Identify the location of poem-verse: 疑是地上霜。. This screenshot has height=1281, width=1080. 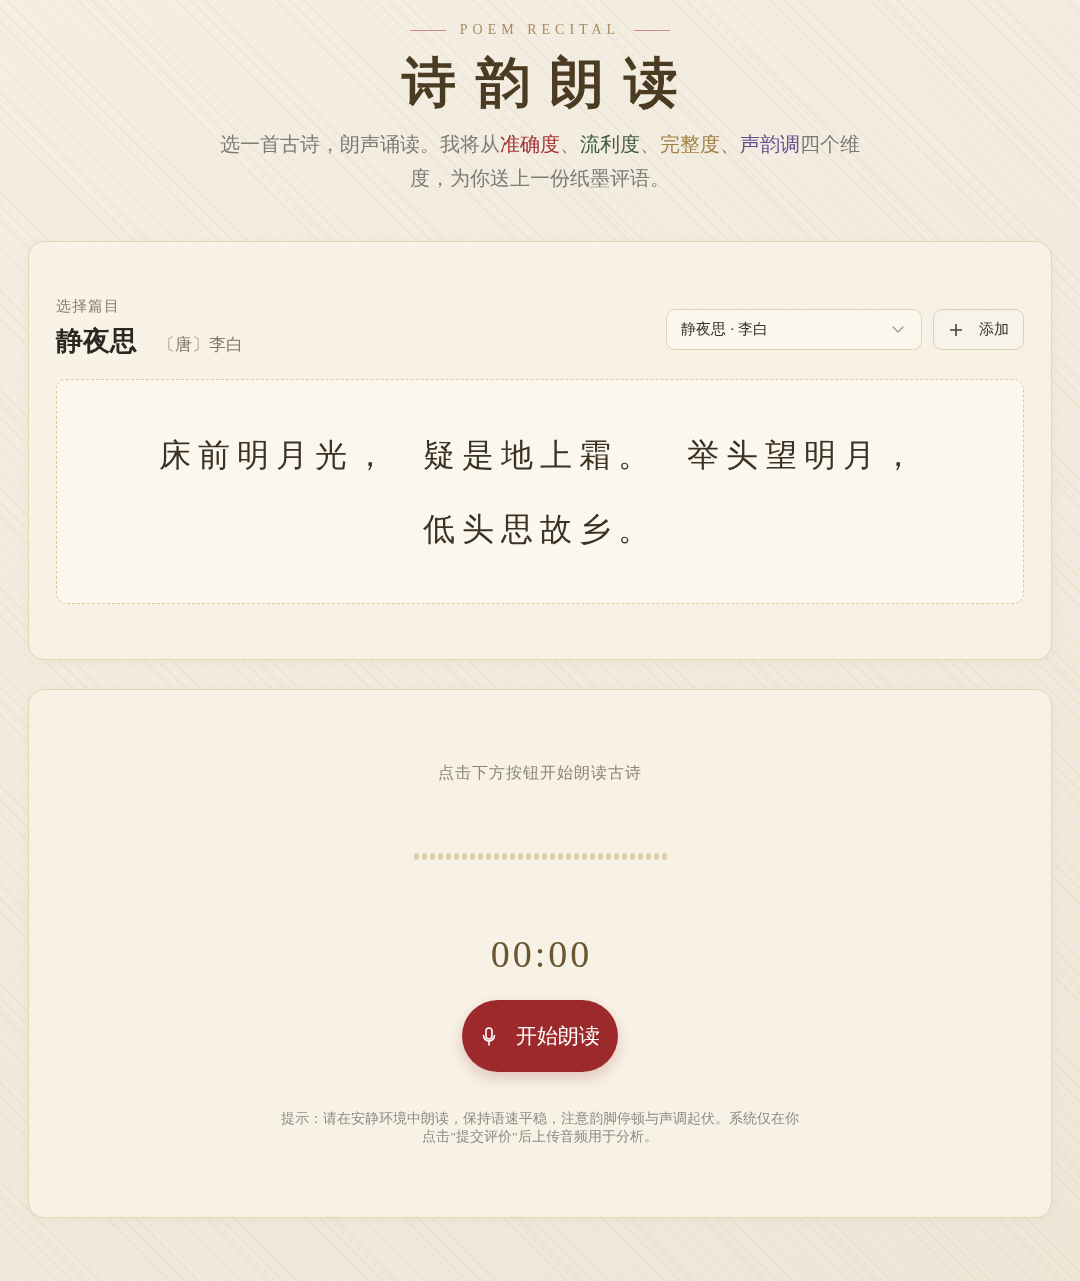
(540, 455).